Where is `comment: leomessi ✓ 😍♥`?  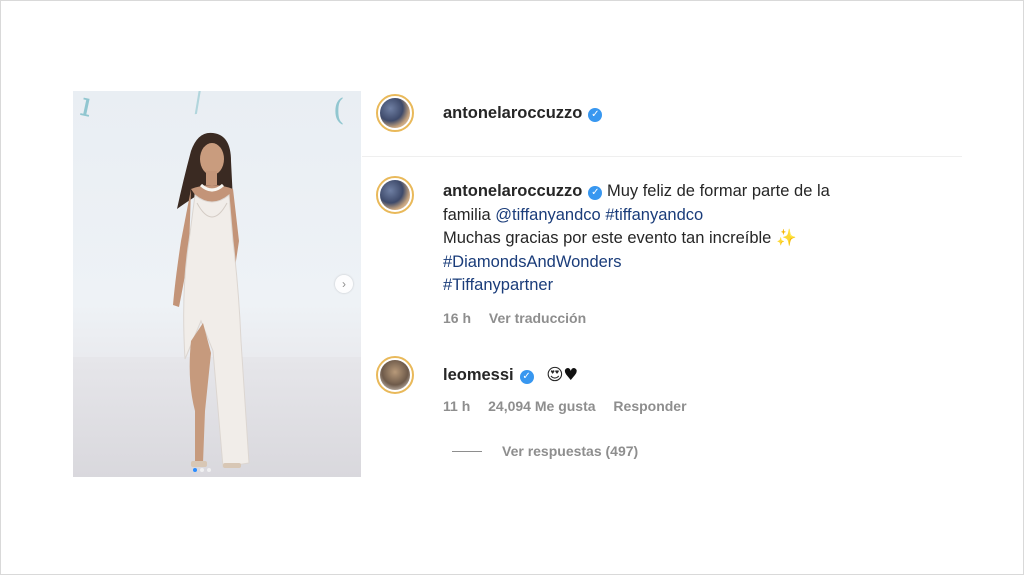
comment: leomessi ✓ 😍♥ is located at coordinates (510, 375).